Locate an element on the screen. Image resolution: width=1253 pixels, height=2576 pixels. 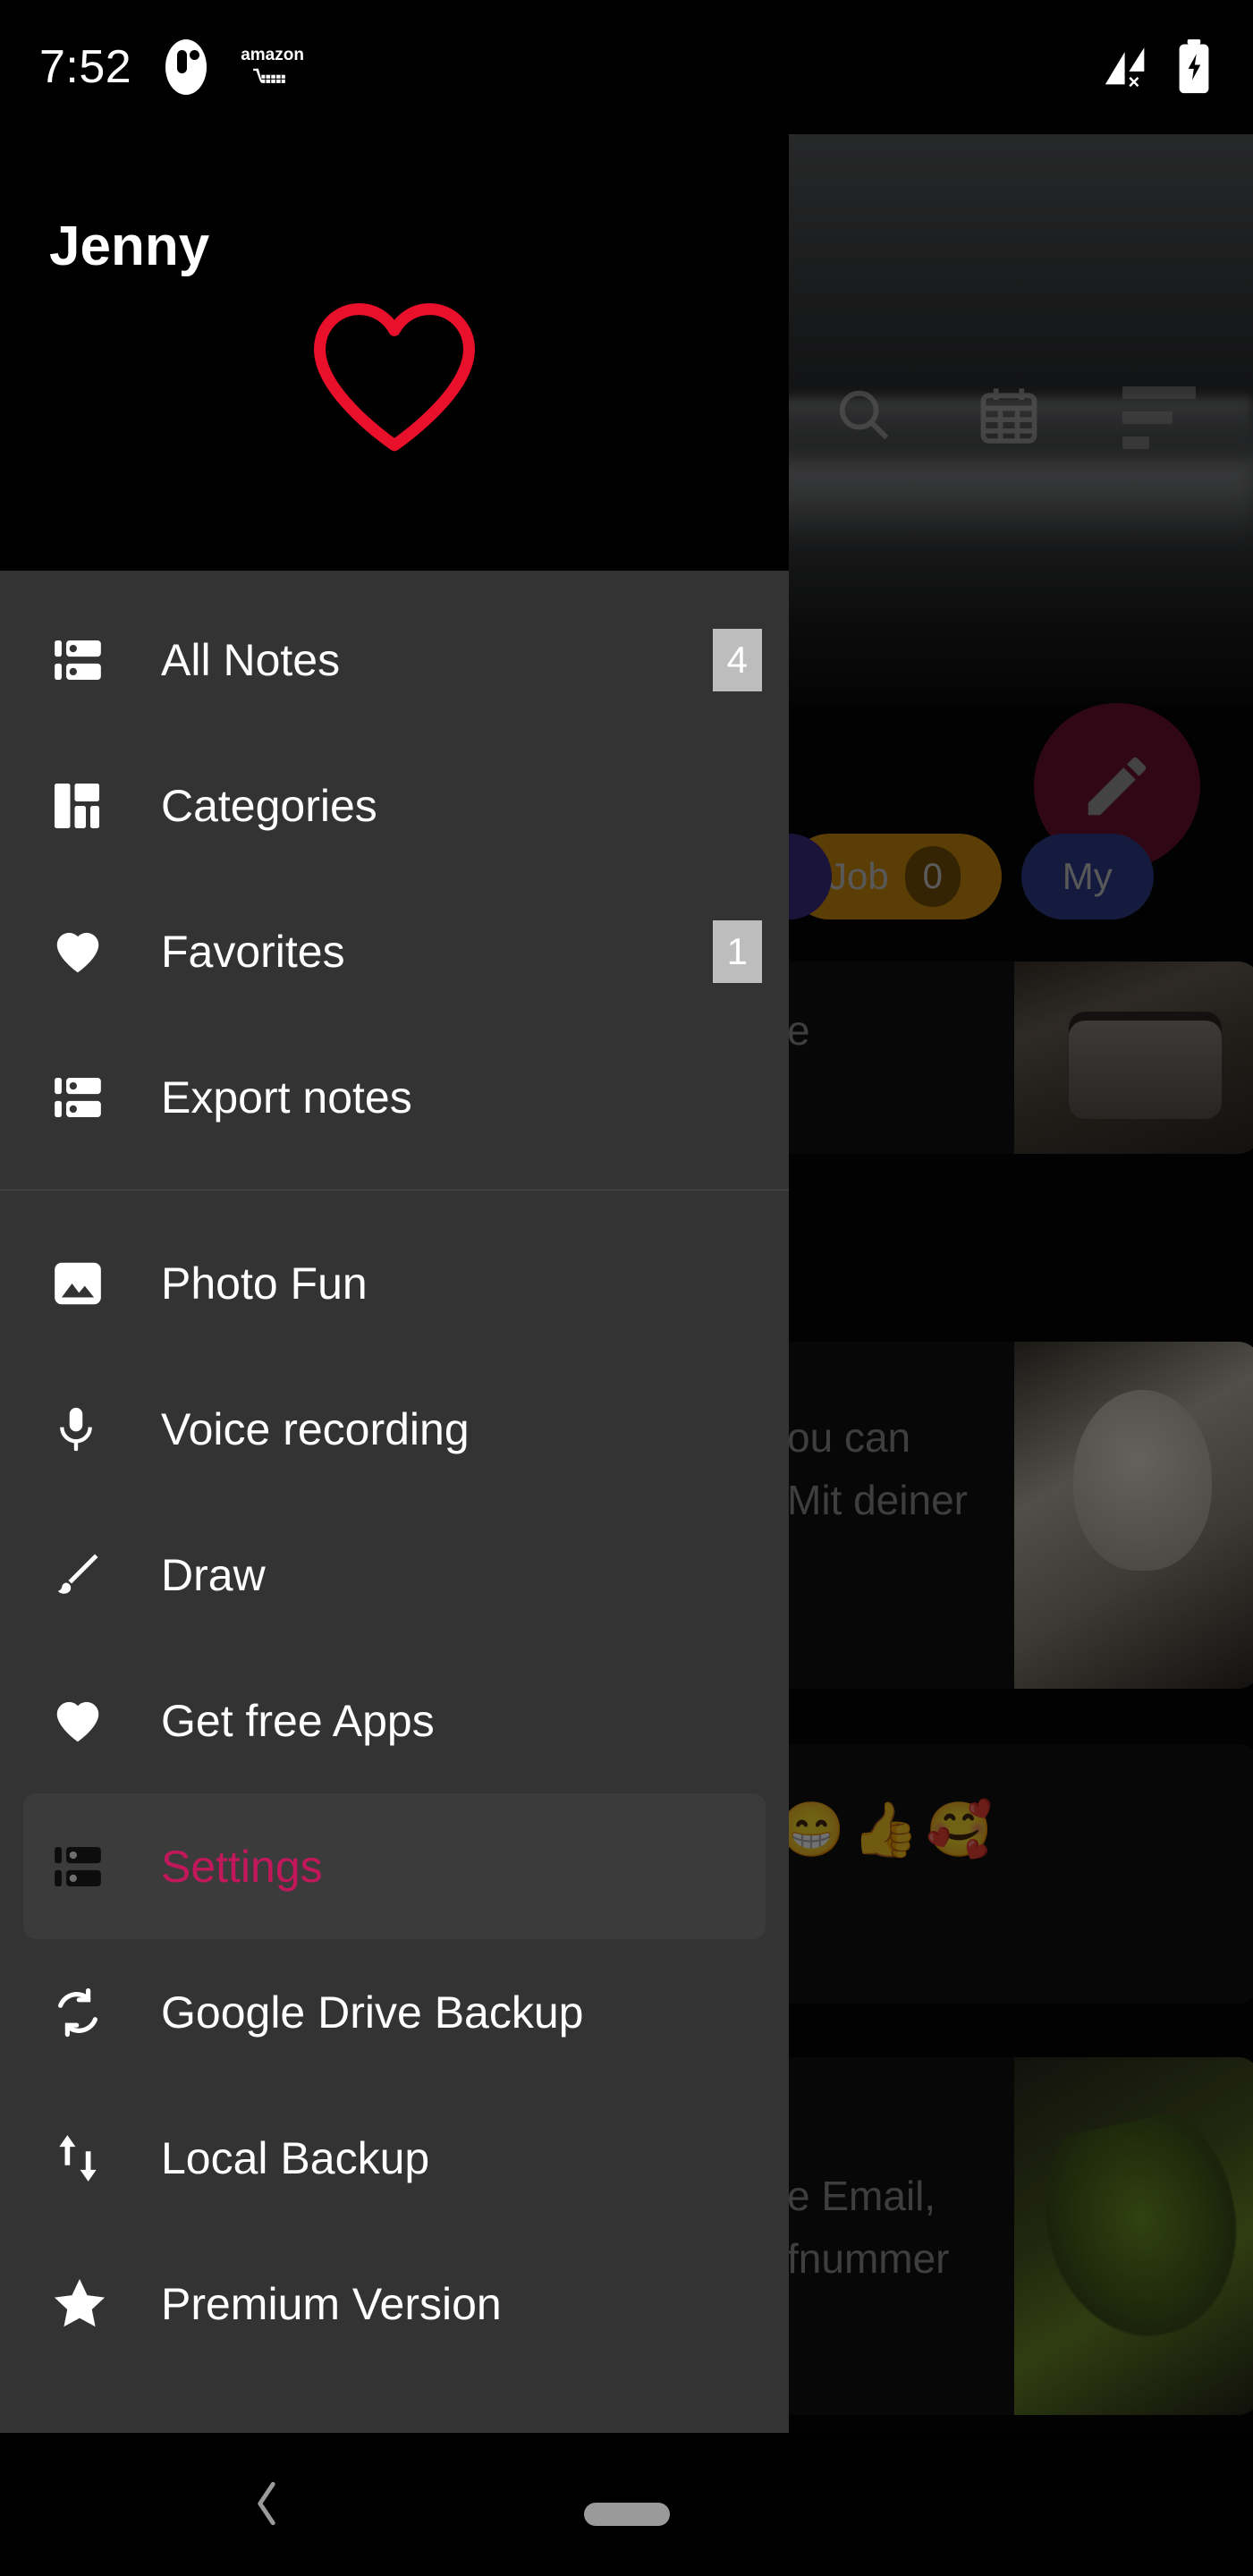
home-pill-icon is located at coordinates (626, 2514).